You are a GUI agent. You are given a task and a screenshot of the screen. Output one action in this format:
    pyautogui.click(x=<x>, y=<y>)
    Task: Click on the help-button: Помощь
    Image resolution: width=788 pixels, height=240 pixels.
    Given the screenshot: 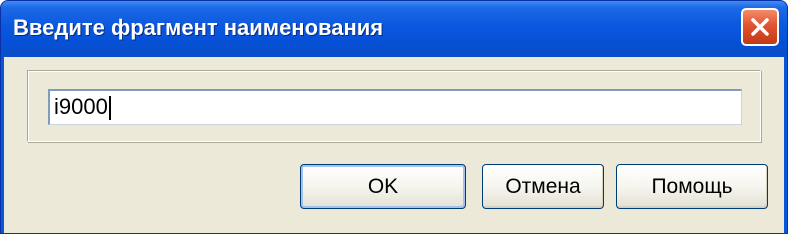 What is the action you would take?
    pyautogui.click(x=692, y=186)
    